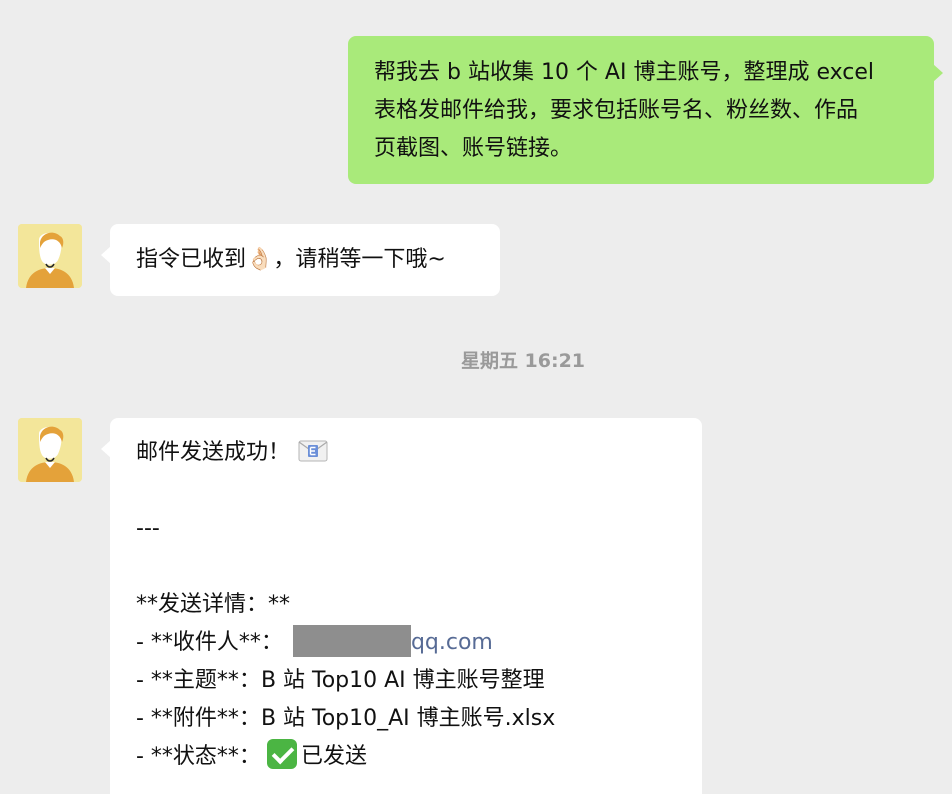 The width and height of the screenshot is (952, 794). Describe the element at coordinates (359, 259) in the screenshot. I see `ack-text-after: ，请稍等一下哦~` at that location.